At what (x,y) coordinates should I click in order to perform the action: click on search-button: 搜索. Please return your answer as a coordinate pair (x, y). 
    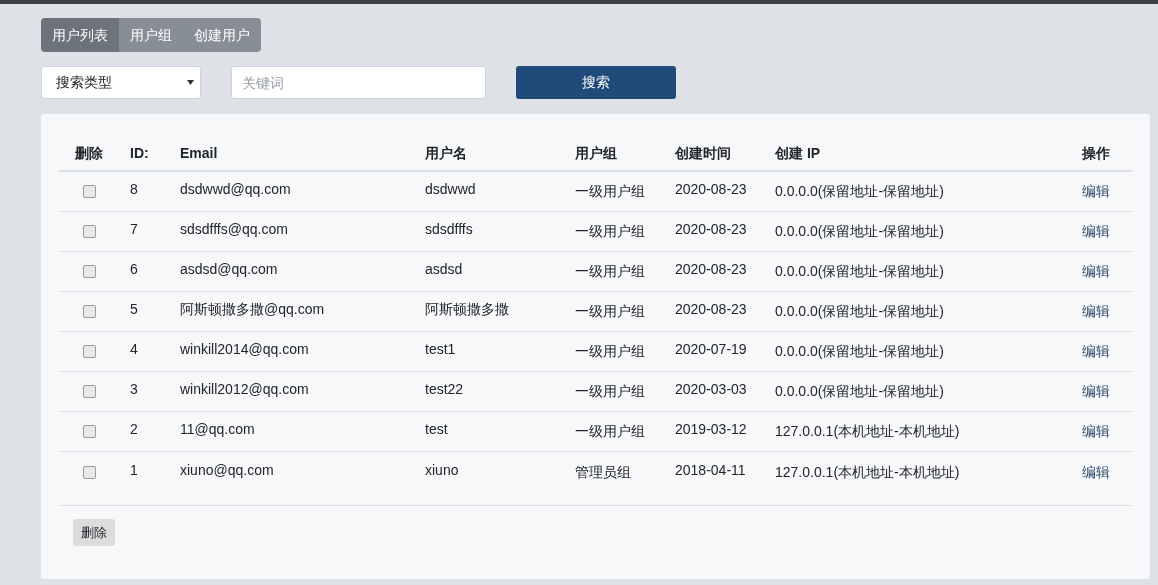
    Looking at the image, I should click on (596, 82).